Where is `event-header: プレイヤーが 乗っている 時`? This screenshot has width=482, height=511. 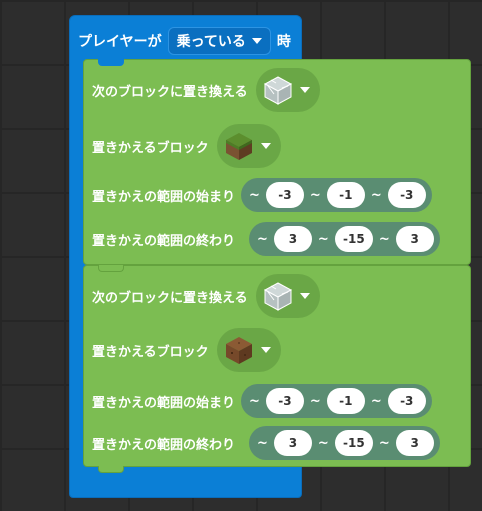
event-header: プレイヤーが 乗っている 時 is located at coordinates (184, 41).